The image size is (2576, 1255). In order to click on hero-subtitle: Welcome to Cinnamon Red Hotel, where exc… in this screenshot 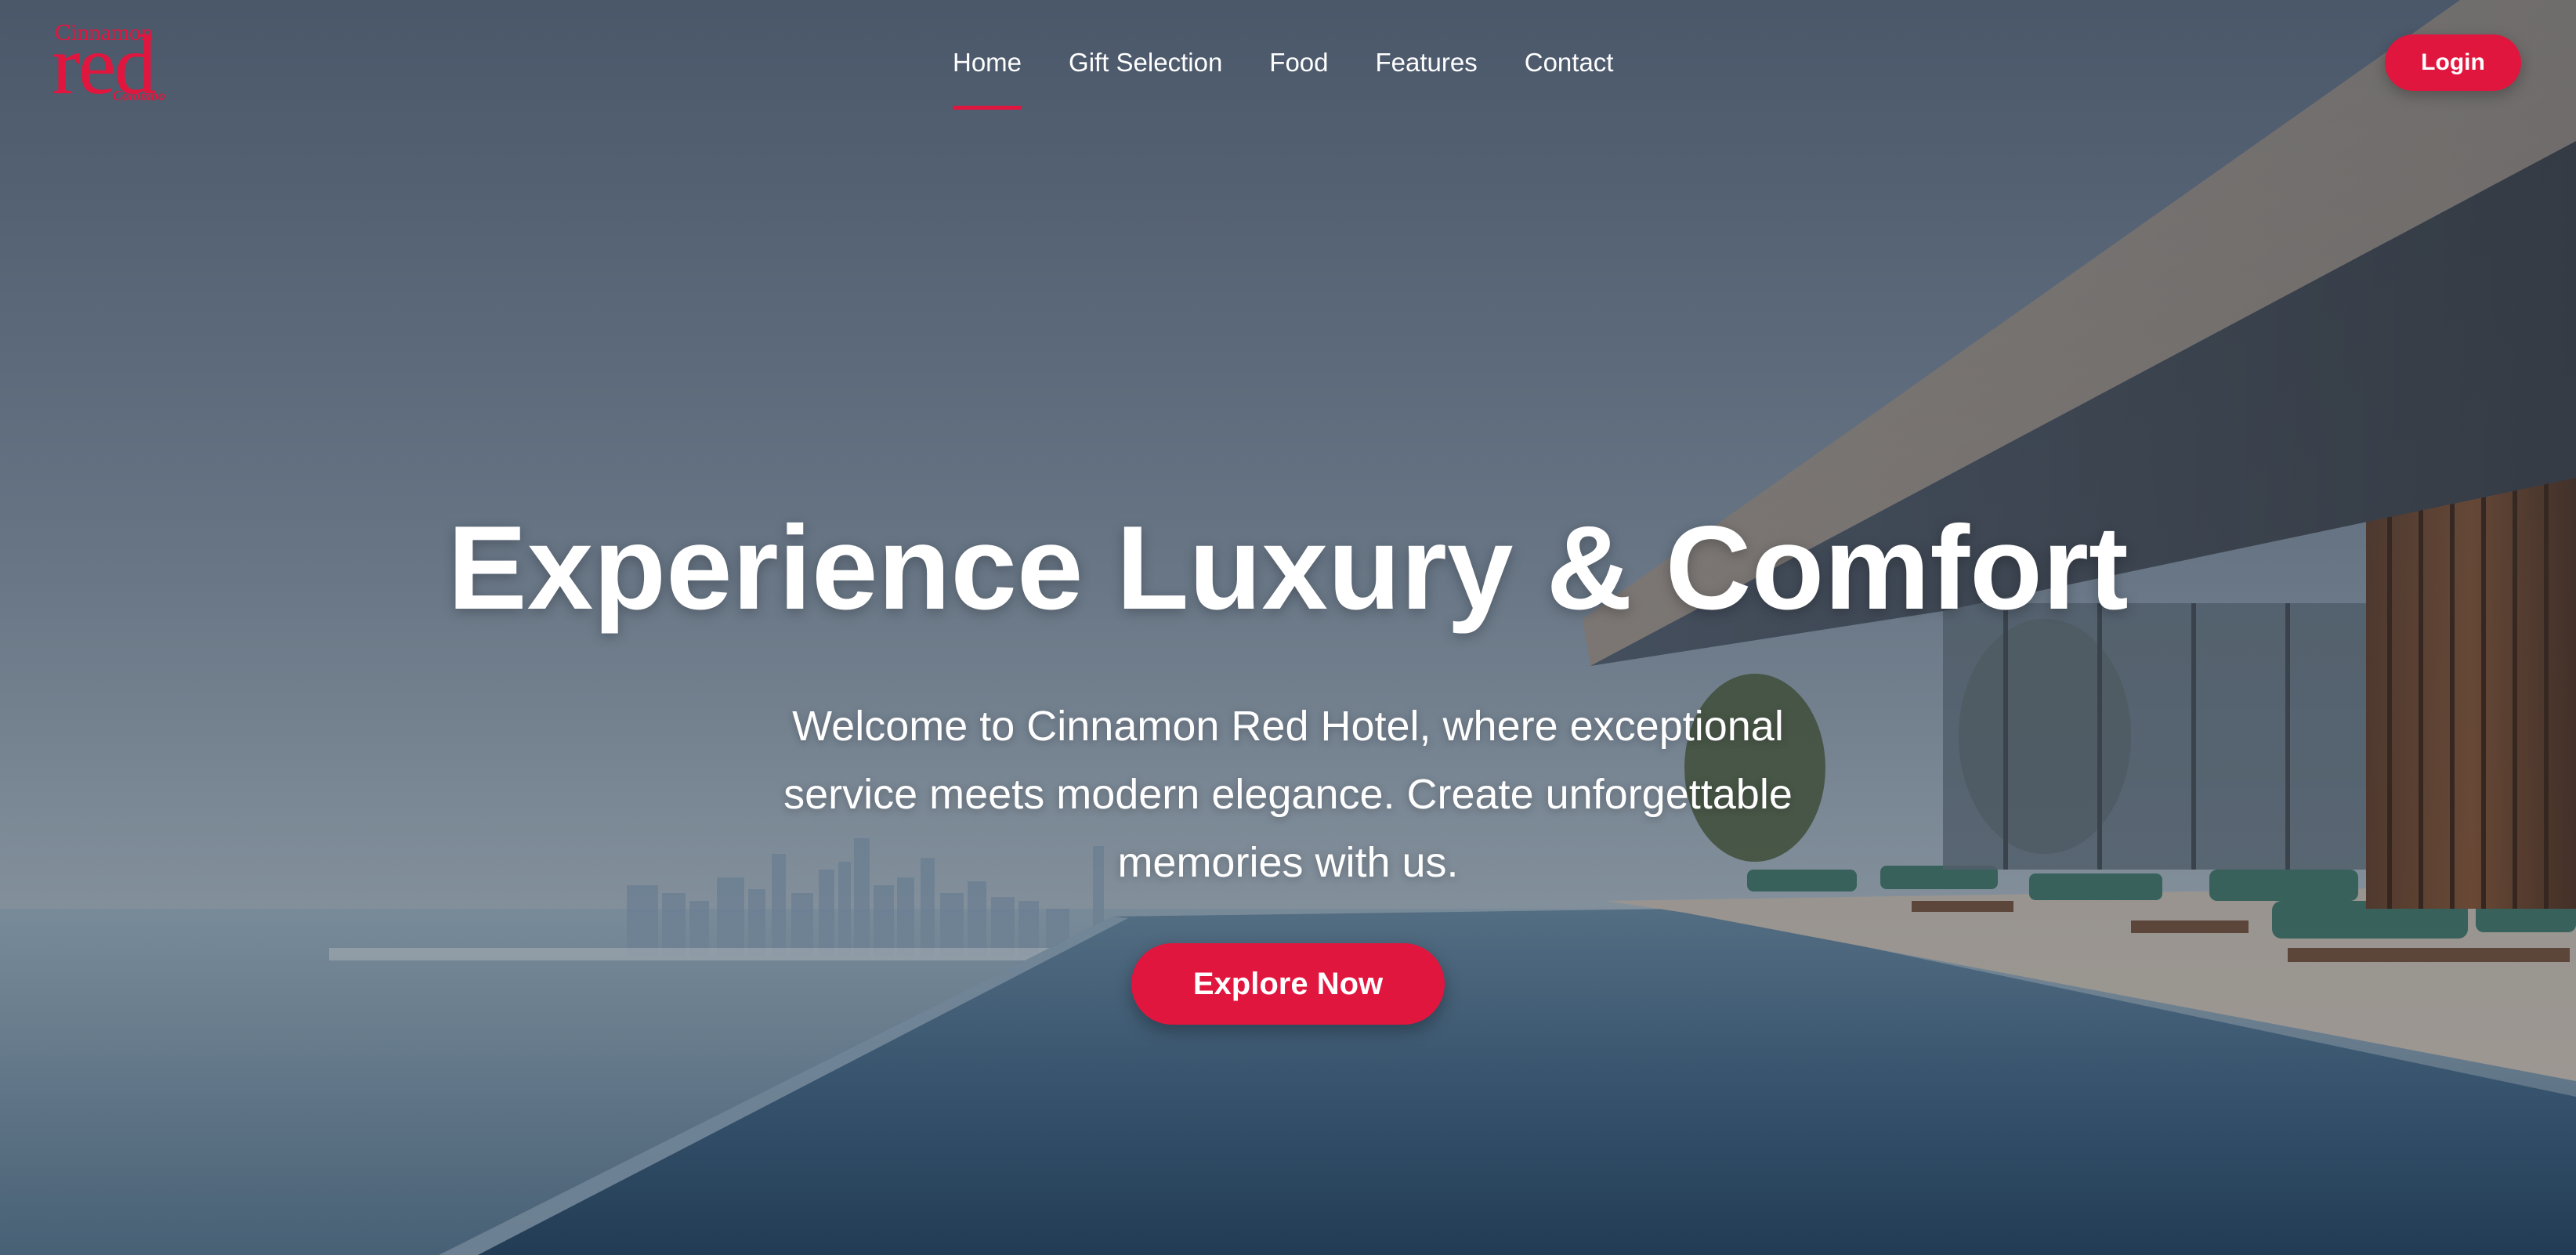, I will do `click(1288, 794)`.